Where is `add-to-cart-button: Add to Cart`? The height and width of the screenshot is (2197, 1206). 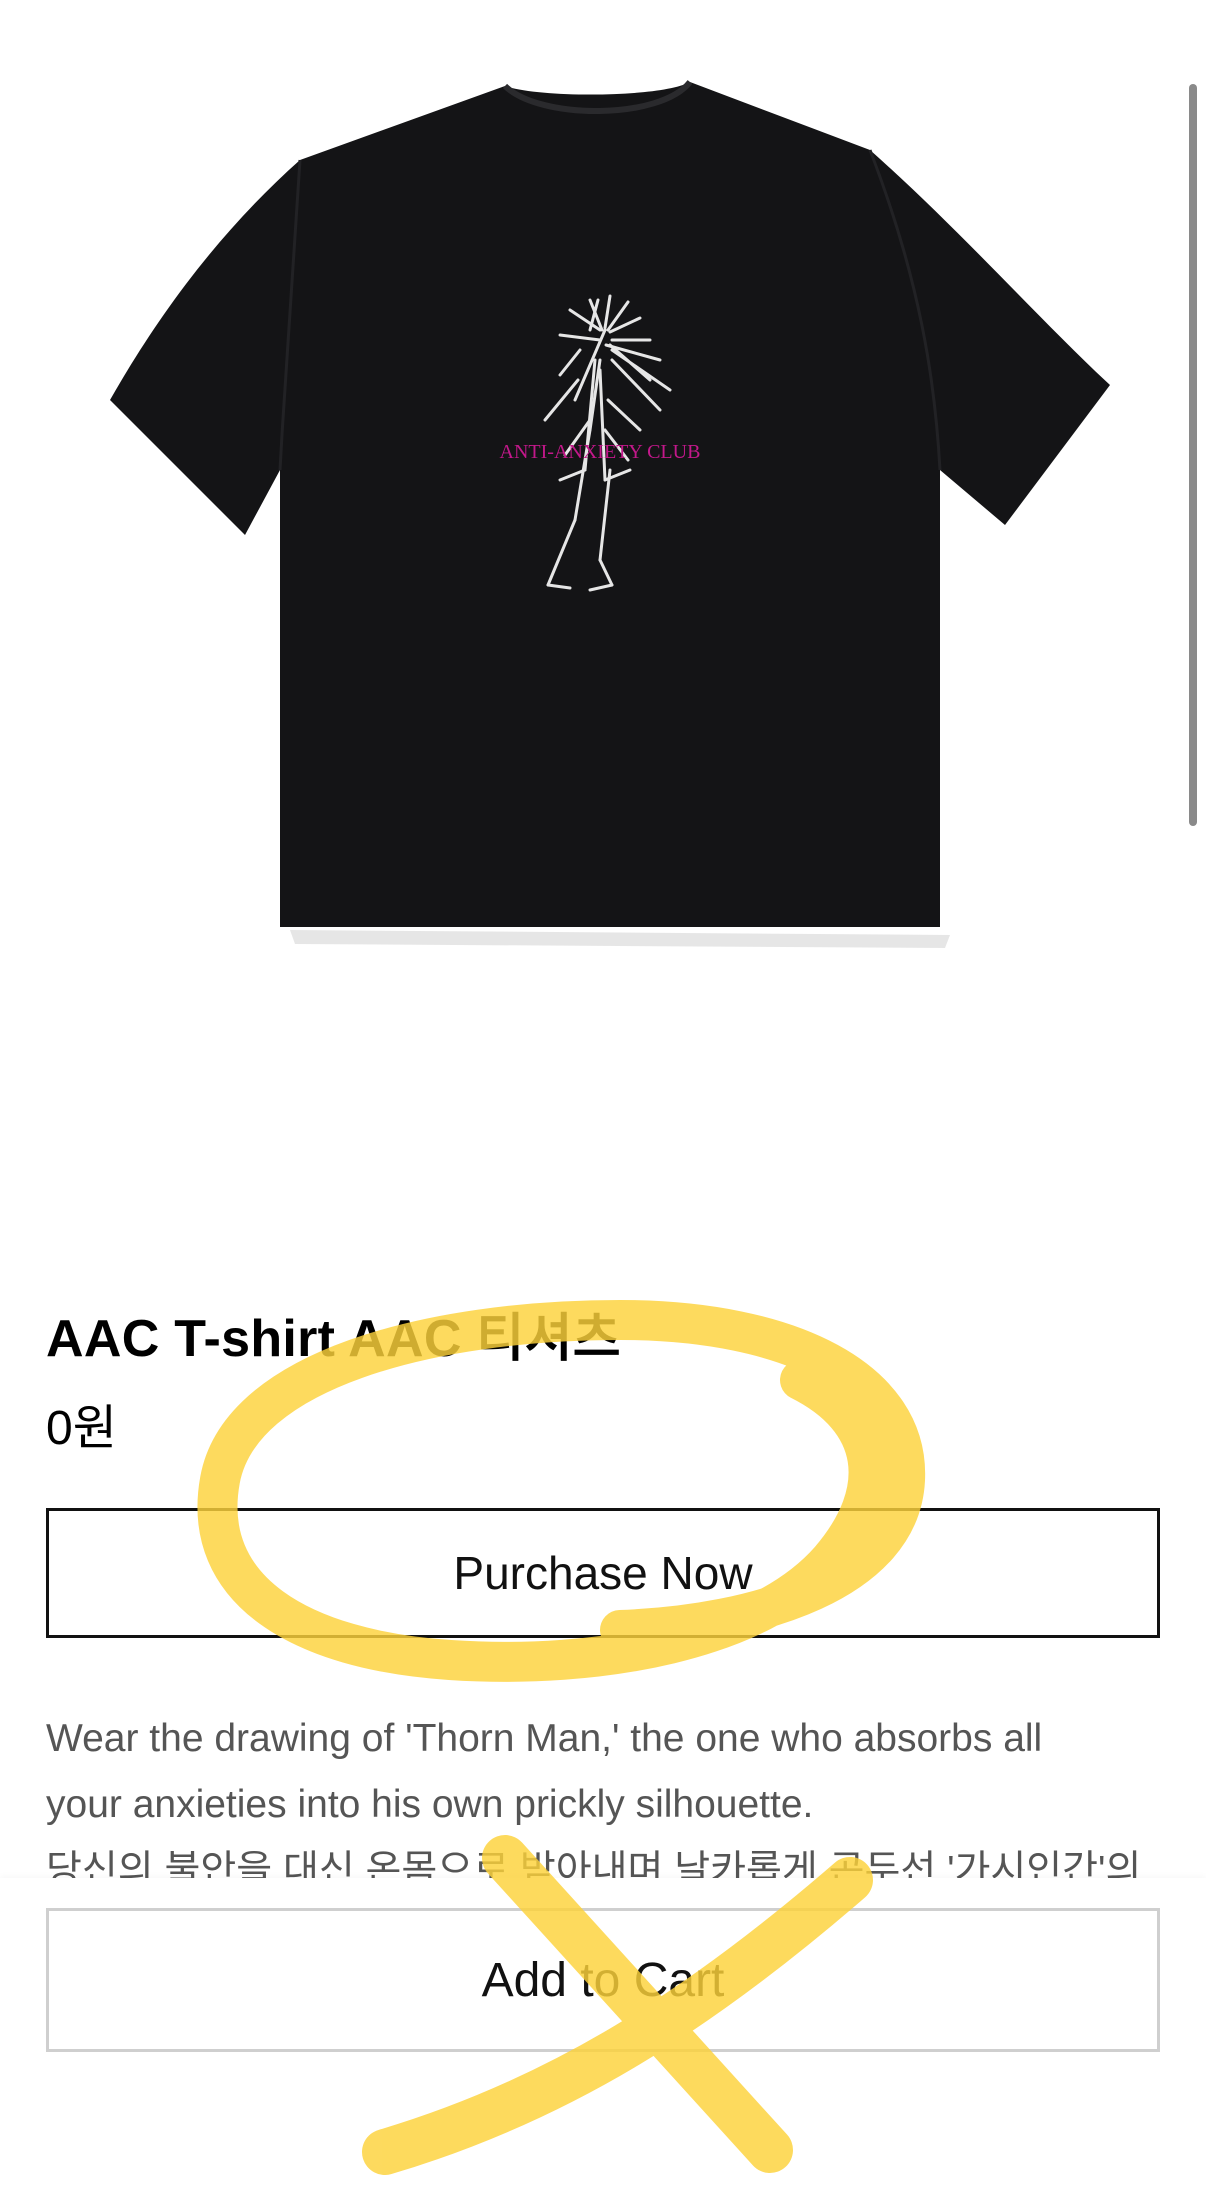 add-to-cart-button: Add to Cart is located at coordinates (603, 1980).